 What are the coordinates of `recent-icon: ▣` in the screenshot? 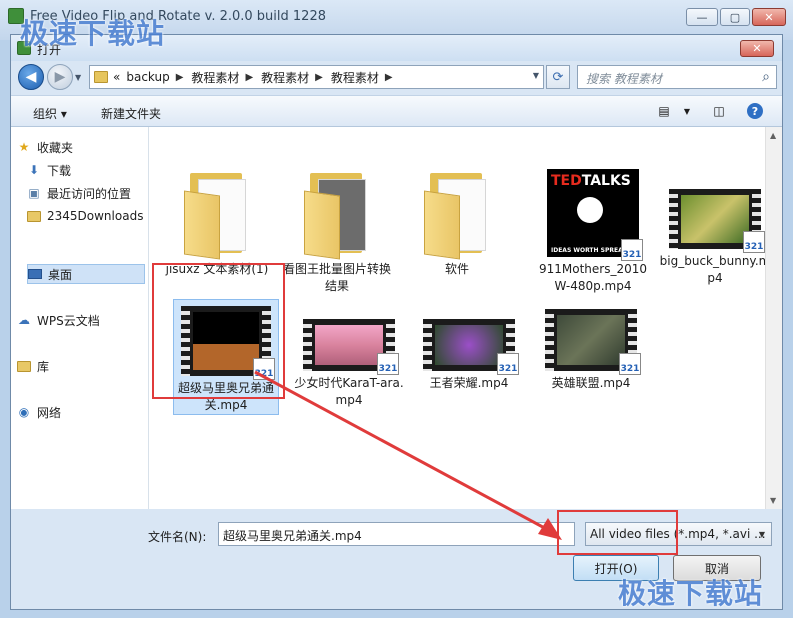 It's located at (34, 193).